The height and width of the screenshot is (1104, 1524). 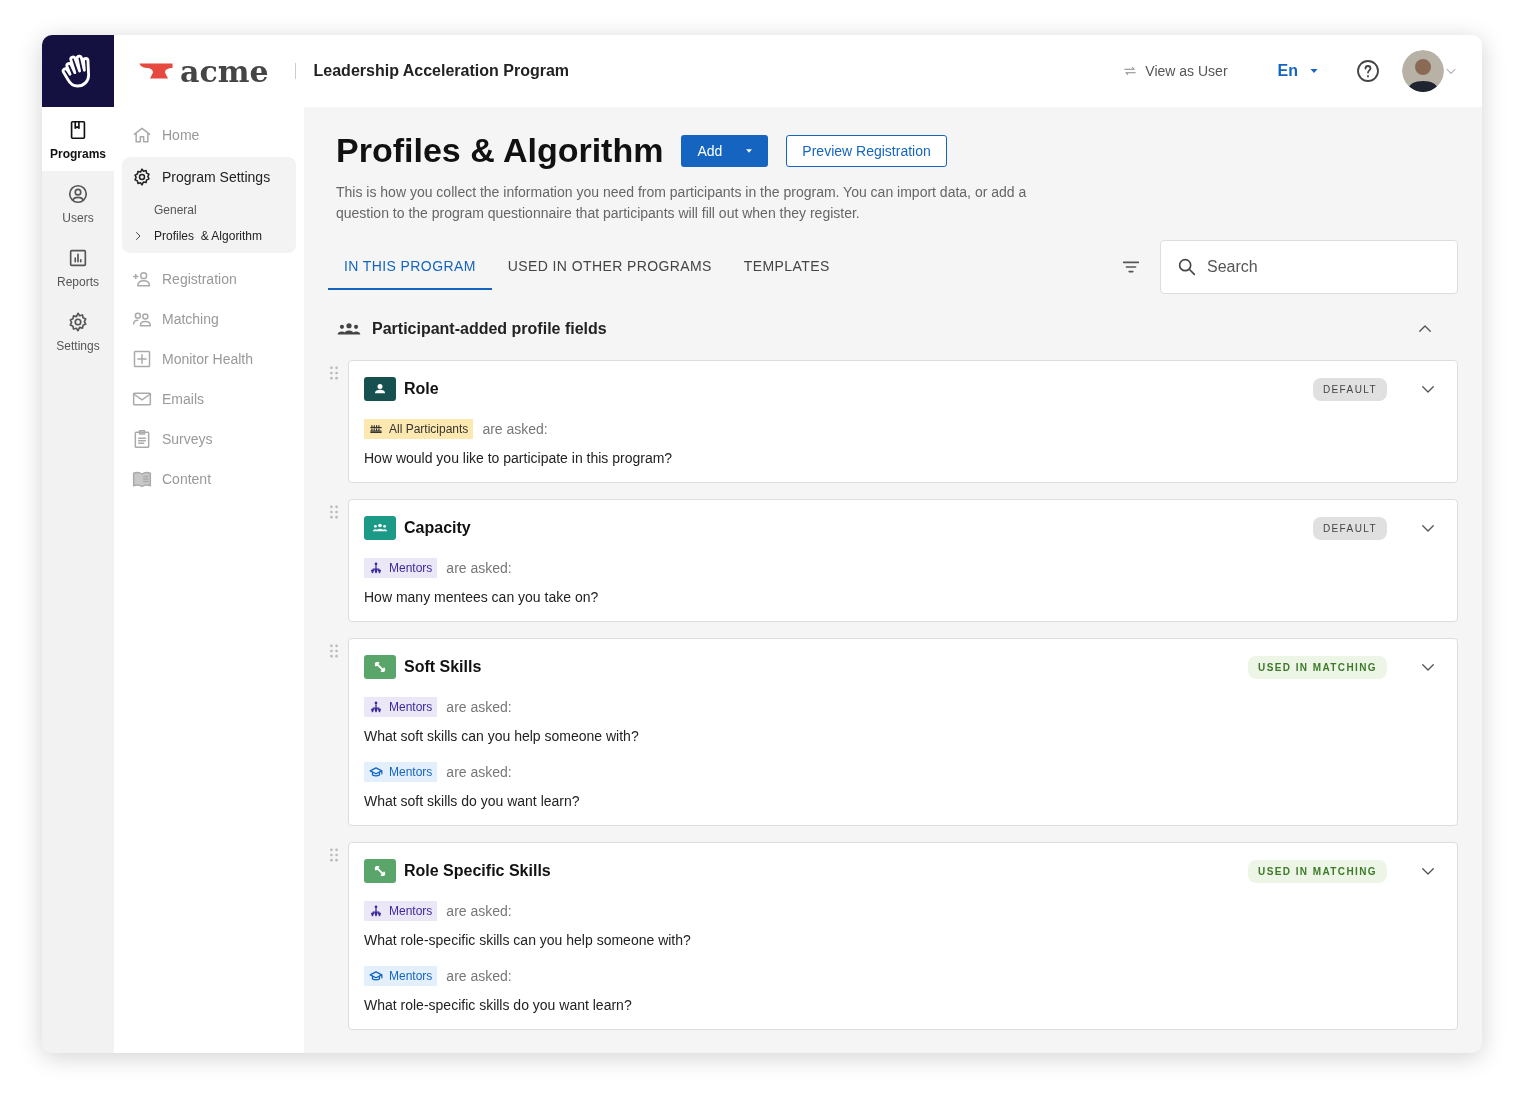 What do you see at coordinates (437, 528) in the screenshot?
I see `field-name: Capacity` at bounding box center [437, 528].